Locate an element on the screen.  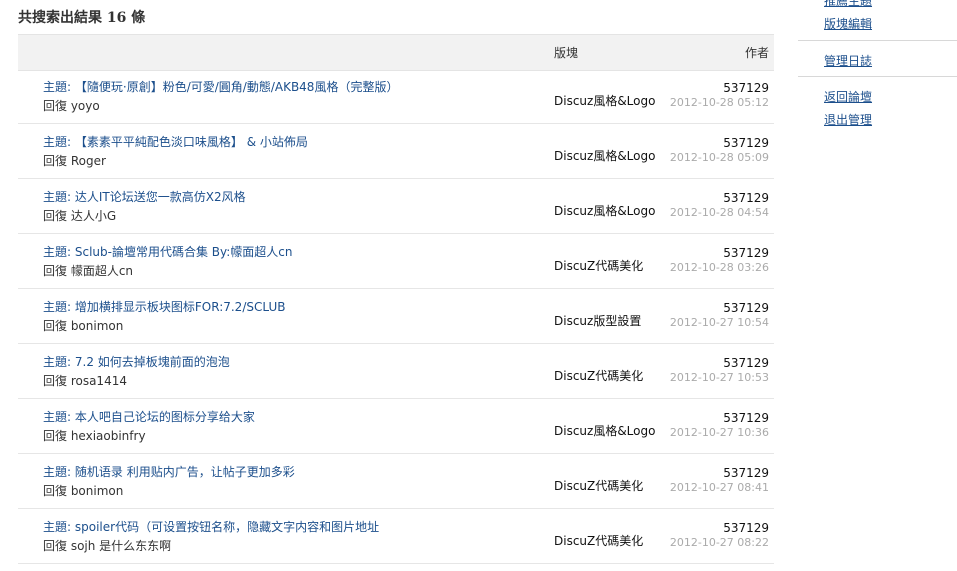
sidebar-link-exit-admin: 退出管理 is located at coordinates (848, 119).